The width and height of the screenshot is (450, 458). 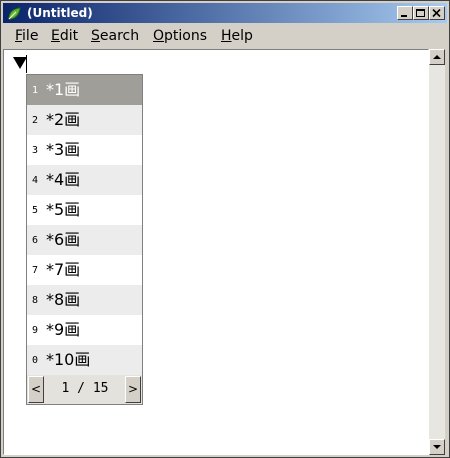 I want to click on menu-file-label: ile, so click(x=30, y=36).